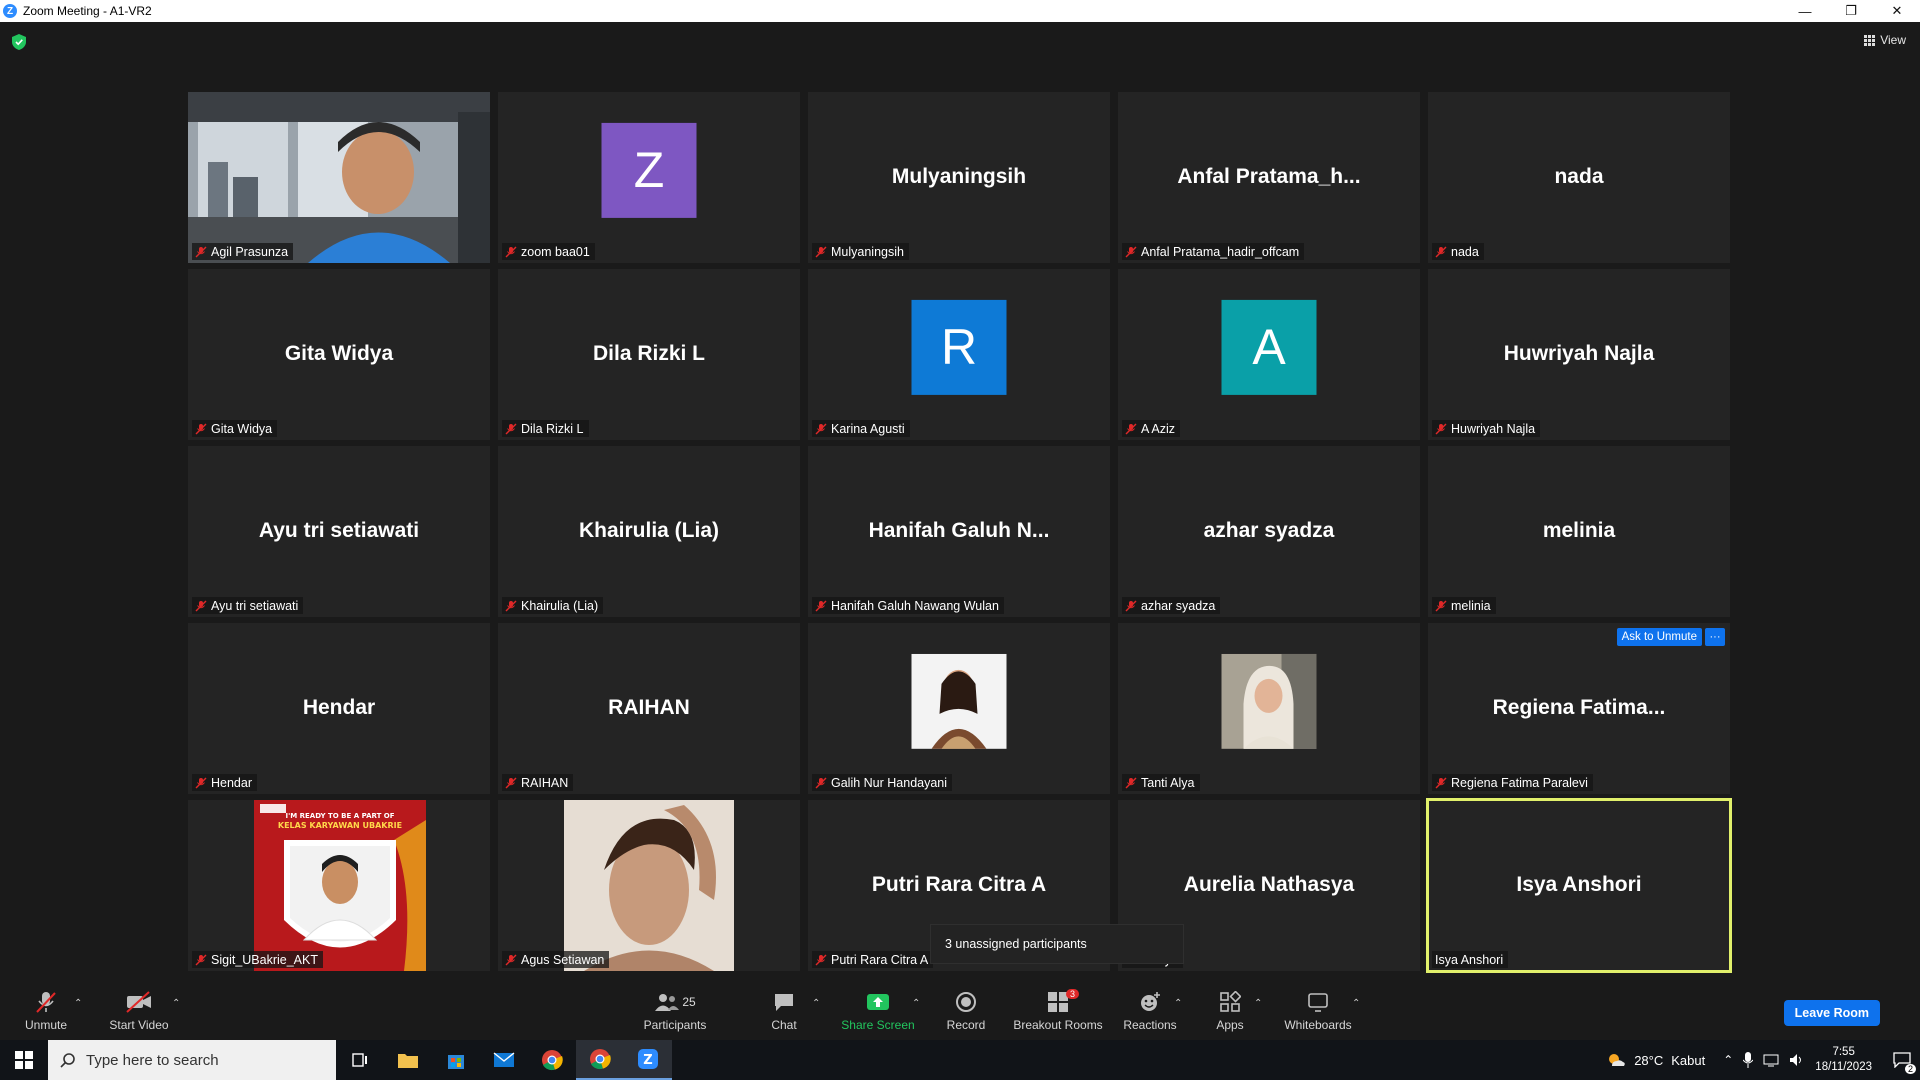 Image resolution: width=1920 pixels, height=1080 pixels. Describe the element at coordinates (264, 959) in the screenshot. I see `participant-name: Sigit_UBakrie_AKT` at that location.